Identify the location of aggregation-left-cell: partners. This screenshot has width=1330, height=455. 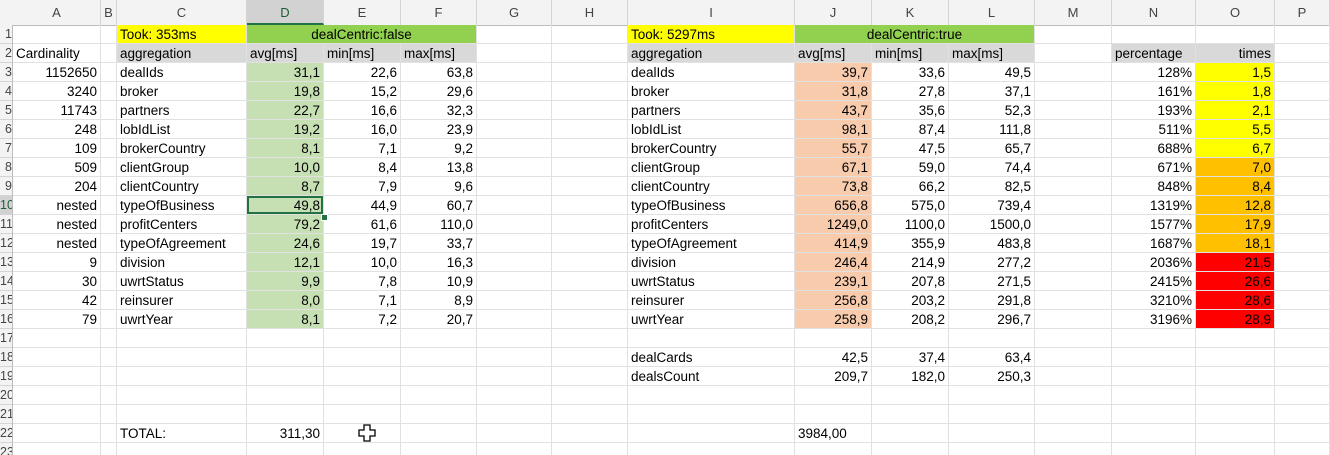
(181, 110).